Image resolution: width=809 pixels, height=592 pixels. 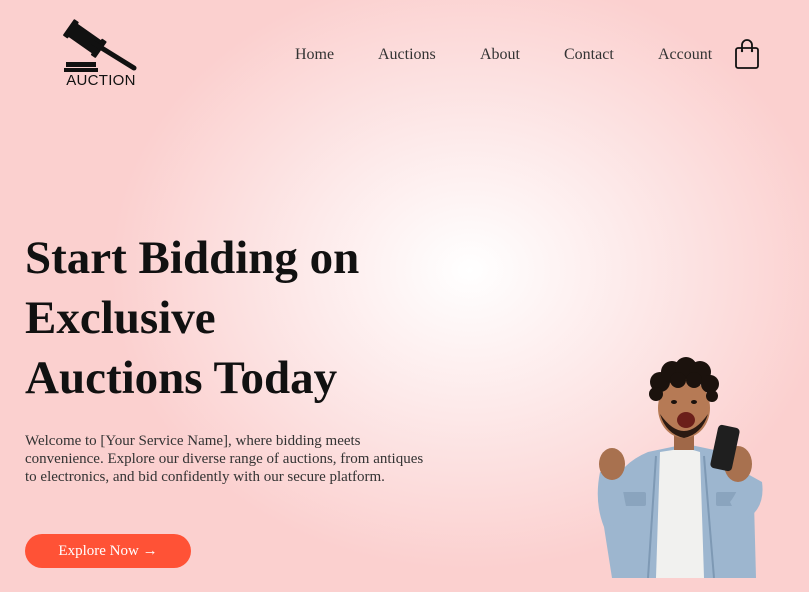 I want to click on nav-auctions: Auctions, so click(x=407, y=55).